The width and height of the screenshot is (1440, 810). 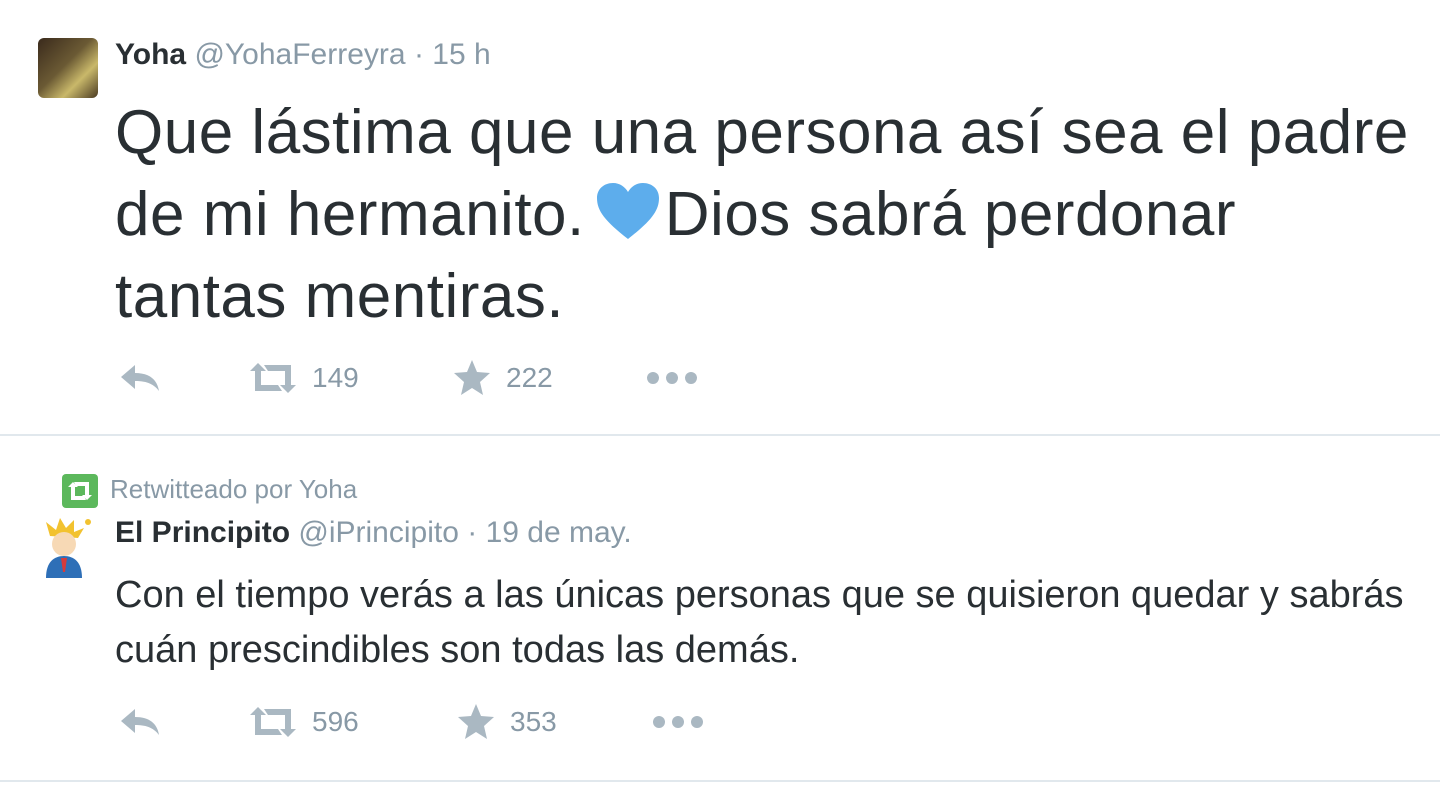 What do you see at coordinates (502, 378) in the screenshot?
I see `favorite-button: 222` at bounding box center [502, 378].